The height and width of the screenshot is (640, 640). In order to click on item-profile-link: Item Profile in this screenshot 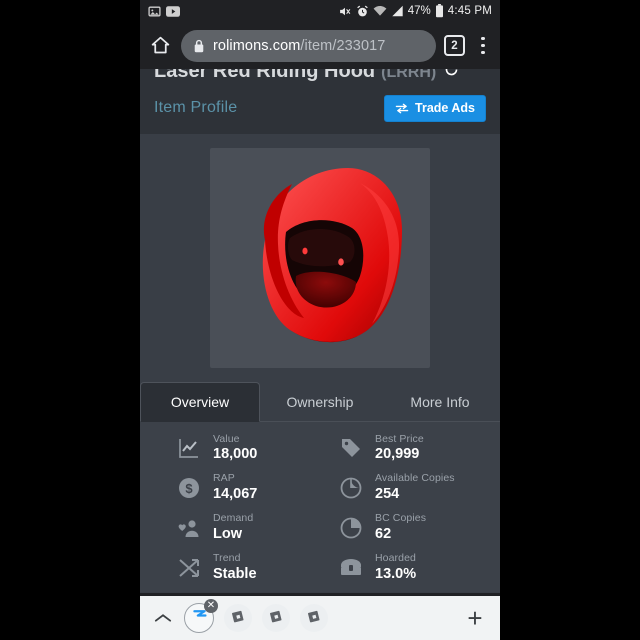, I will do `click(195, 108)`.